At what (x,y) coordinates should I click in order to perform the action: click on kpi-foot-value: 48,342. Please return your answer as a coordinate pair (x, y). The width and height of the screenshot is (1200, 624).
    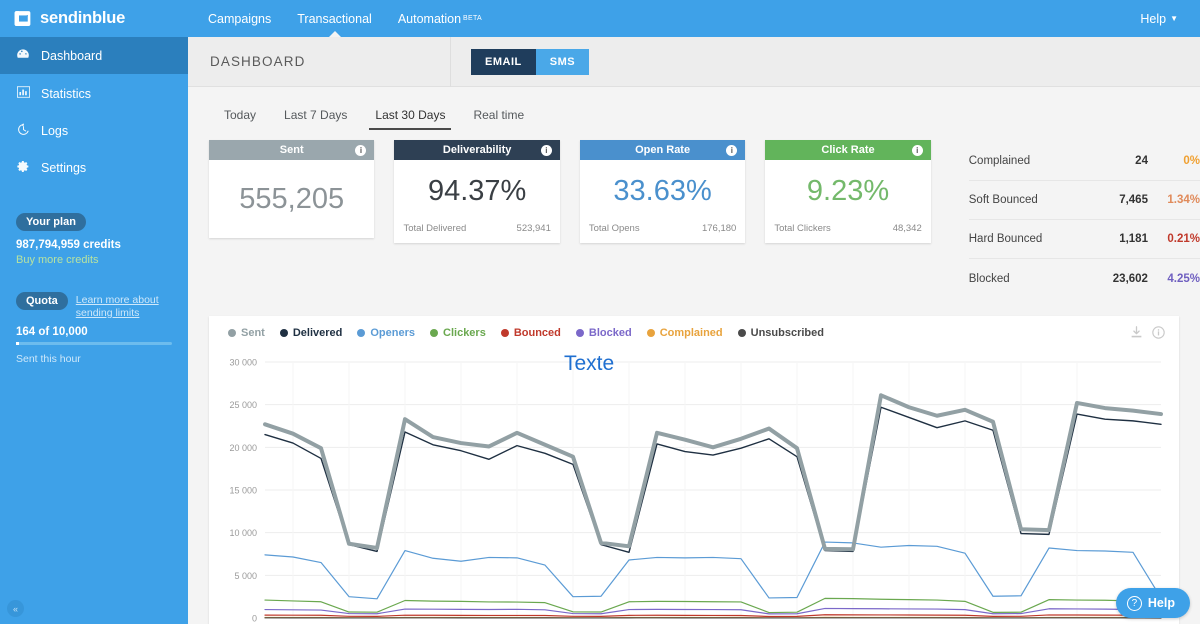
    Looking at the image, I should click on (907, 228).